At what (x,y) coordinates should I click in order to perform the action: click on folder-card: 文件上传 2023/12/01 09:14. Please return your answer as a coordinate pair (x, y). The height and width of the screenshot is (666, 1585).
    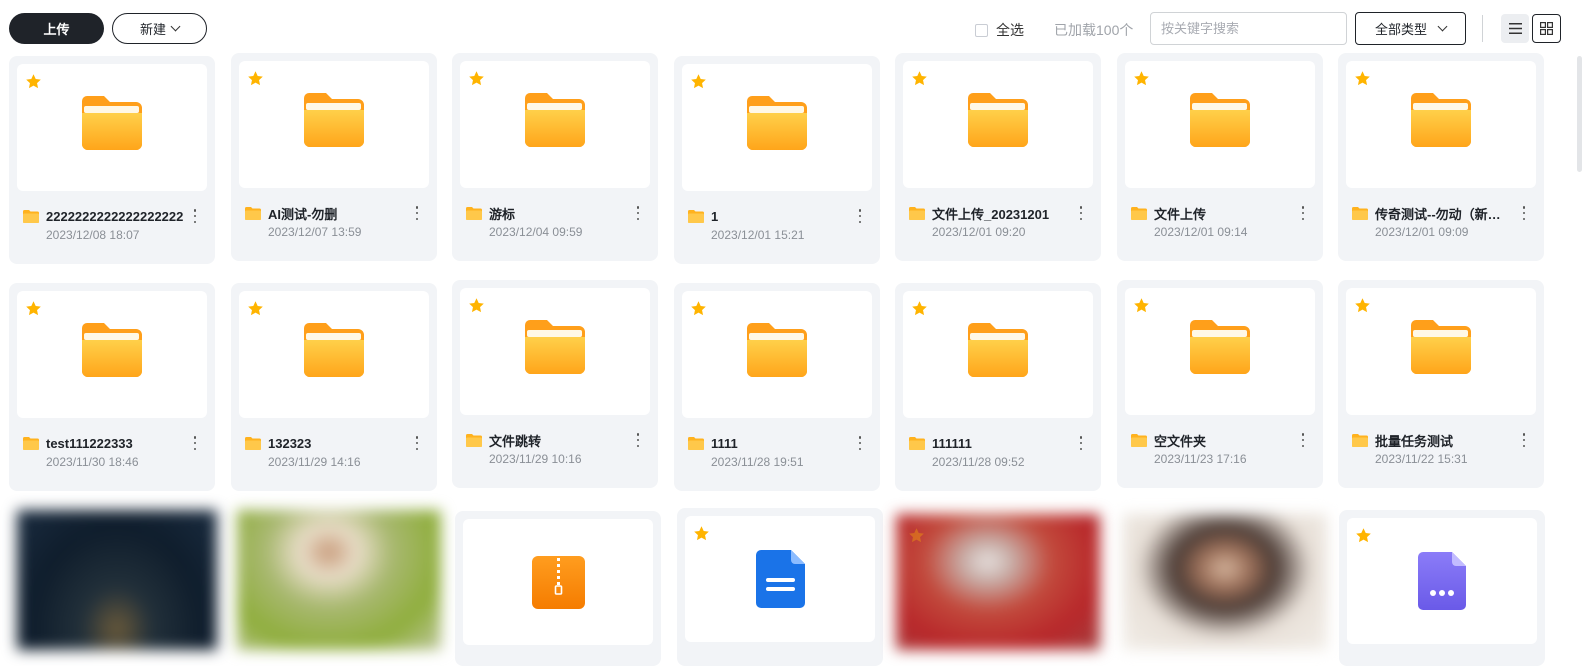
    Looking at the image, I should click on (1220, 157).